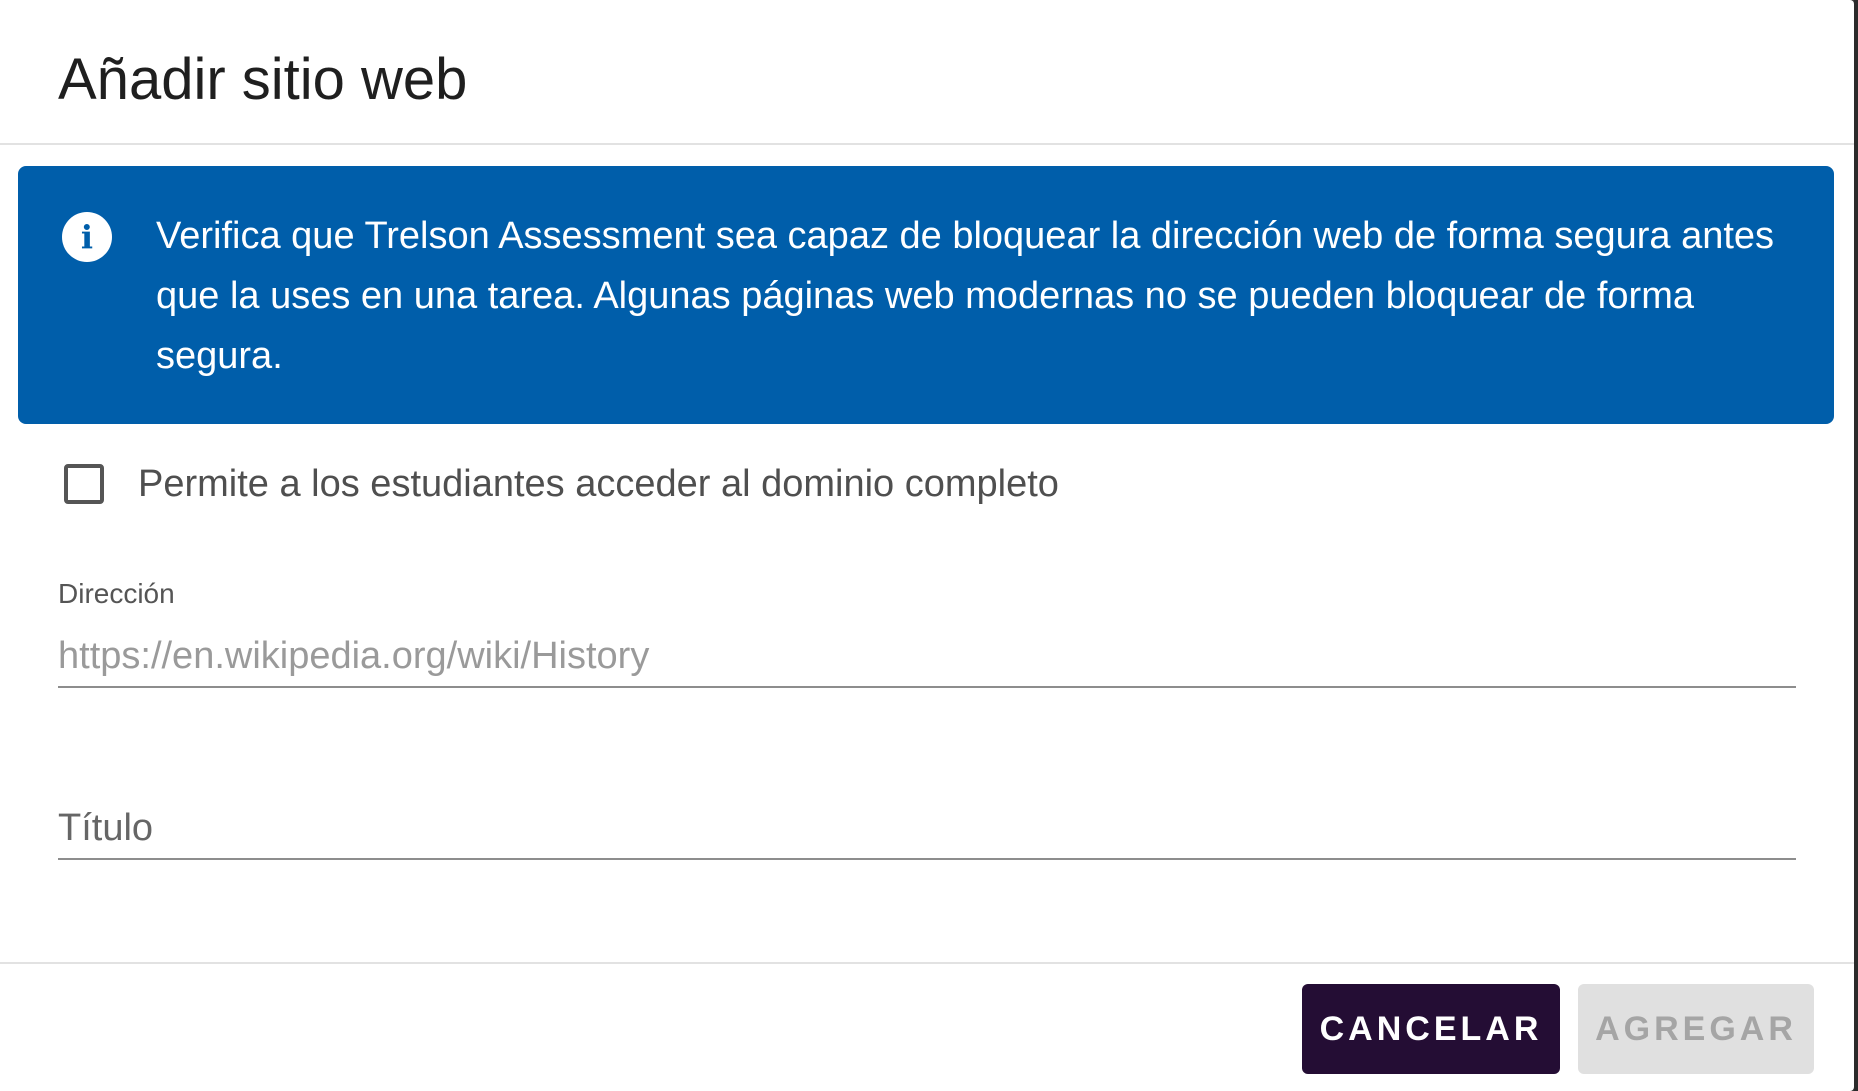 The image size is (1858, 1091). What do you see at coordinates (1856, 545) in the screenshot?
I see `background-overlay-edge` at bounding box center [1856, 545].